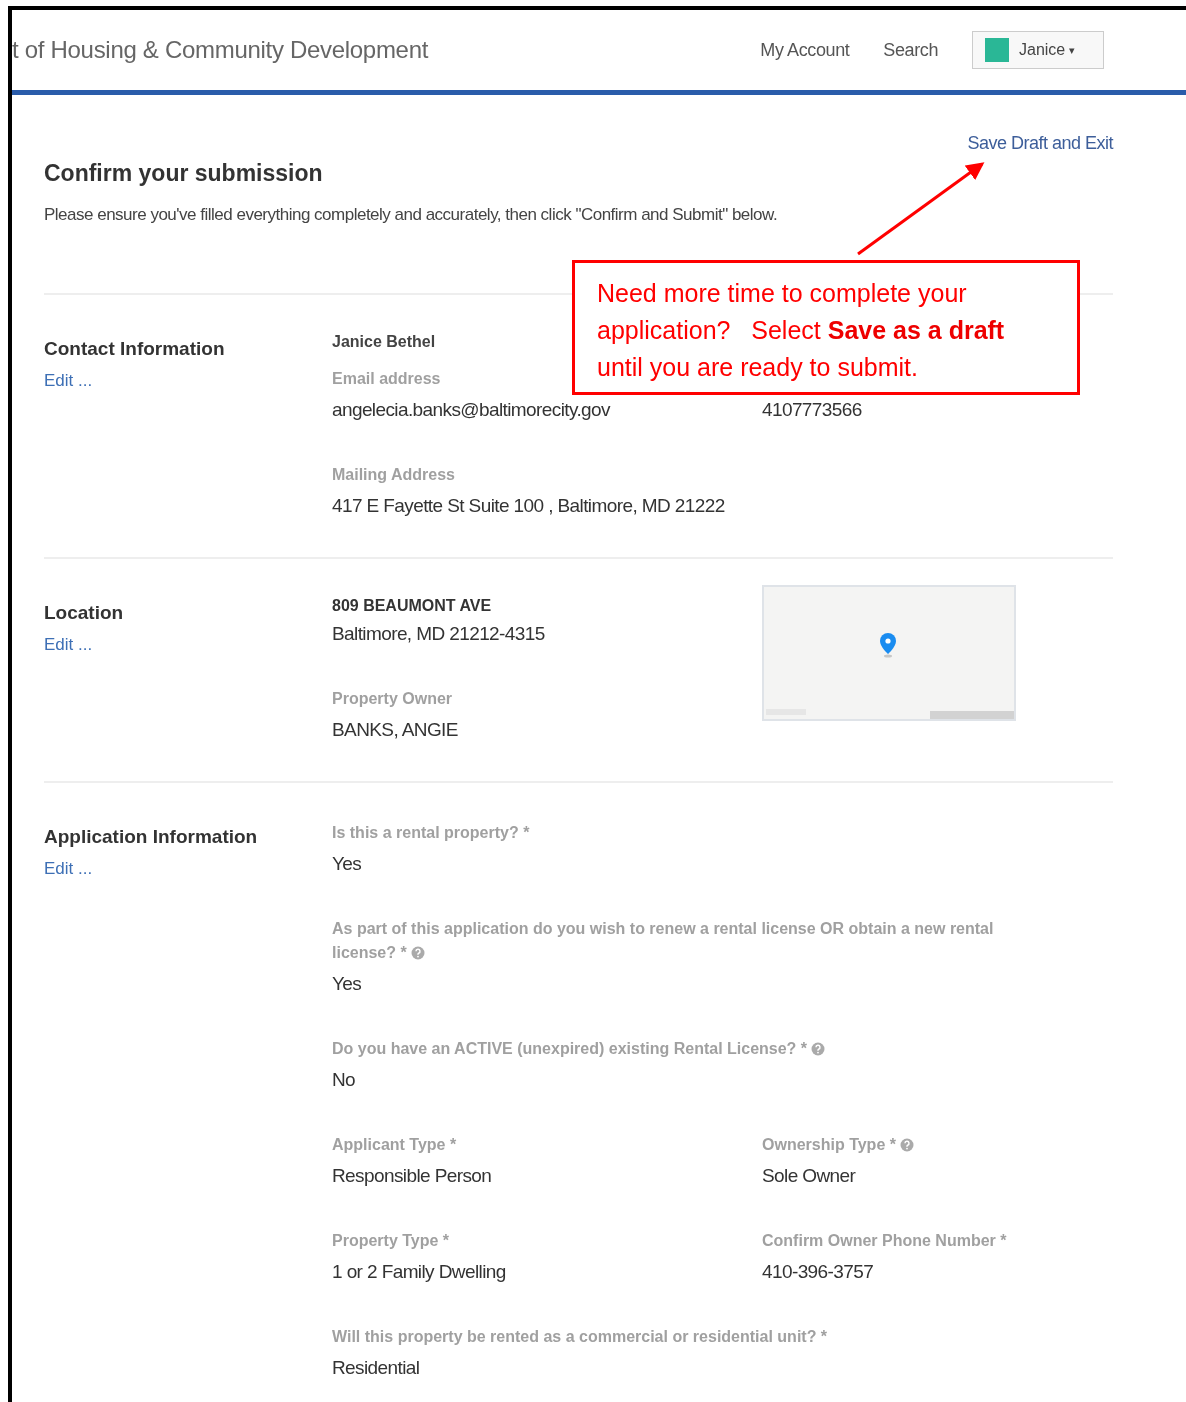 The image size is (1186, 1402). I want to click on user-menu-button: Janice ▾, so click(1038, 50).